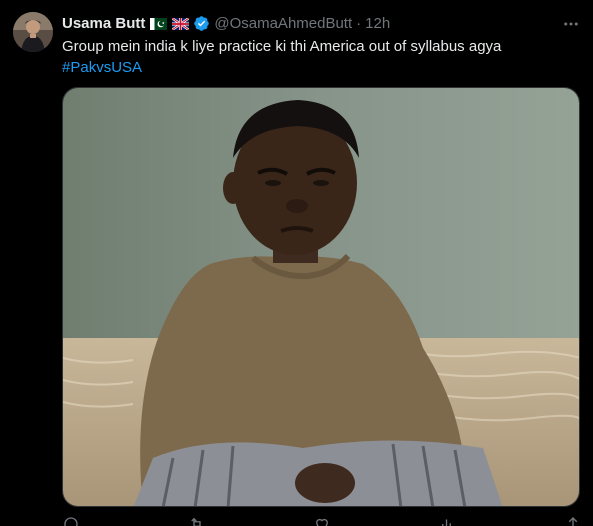 The width and height of the screenshot is (593, 526). I want to click on reply-button, so click(73, 520).